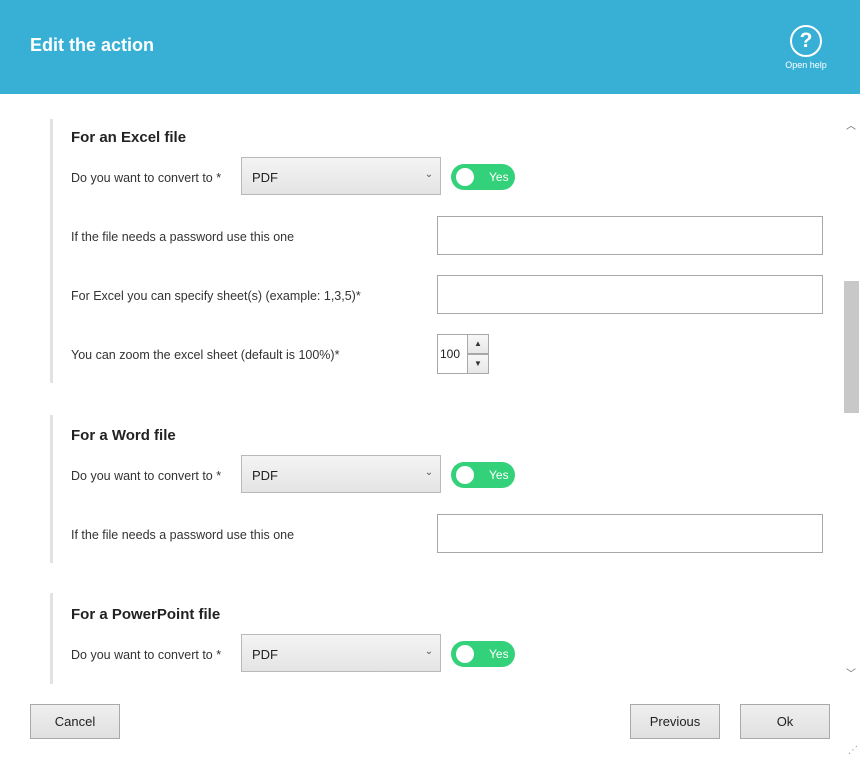 The width and height of the screenshot is (860, 759). Describe the element at coordinates (483, 475) in the screenshot. I see `word-convert-toggle: Yes` at that location.